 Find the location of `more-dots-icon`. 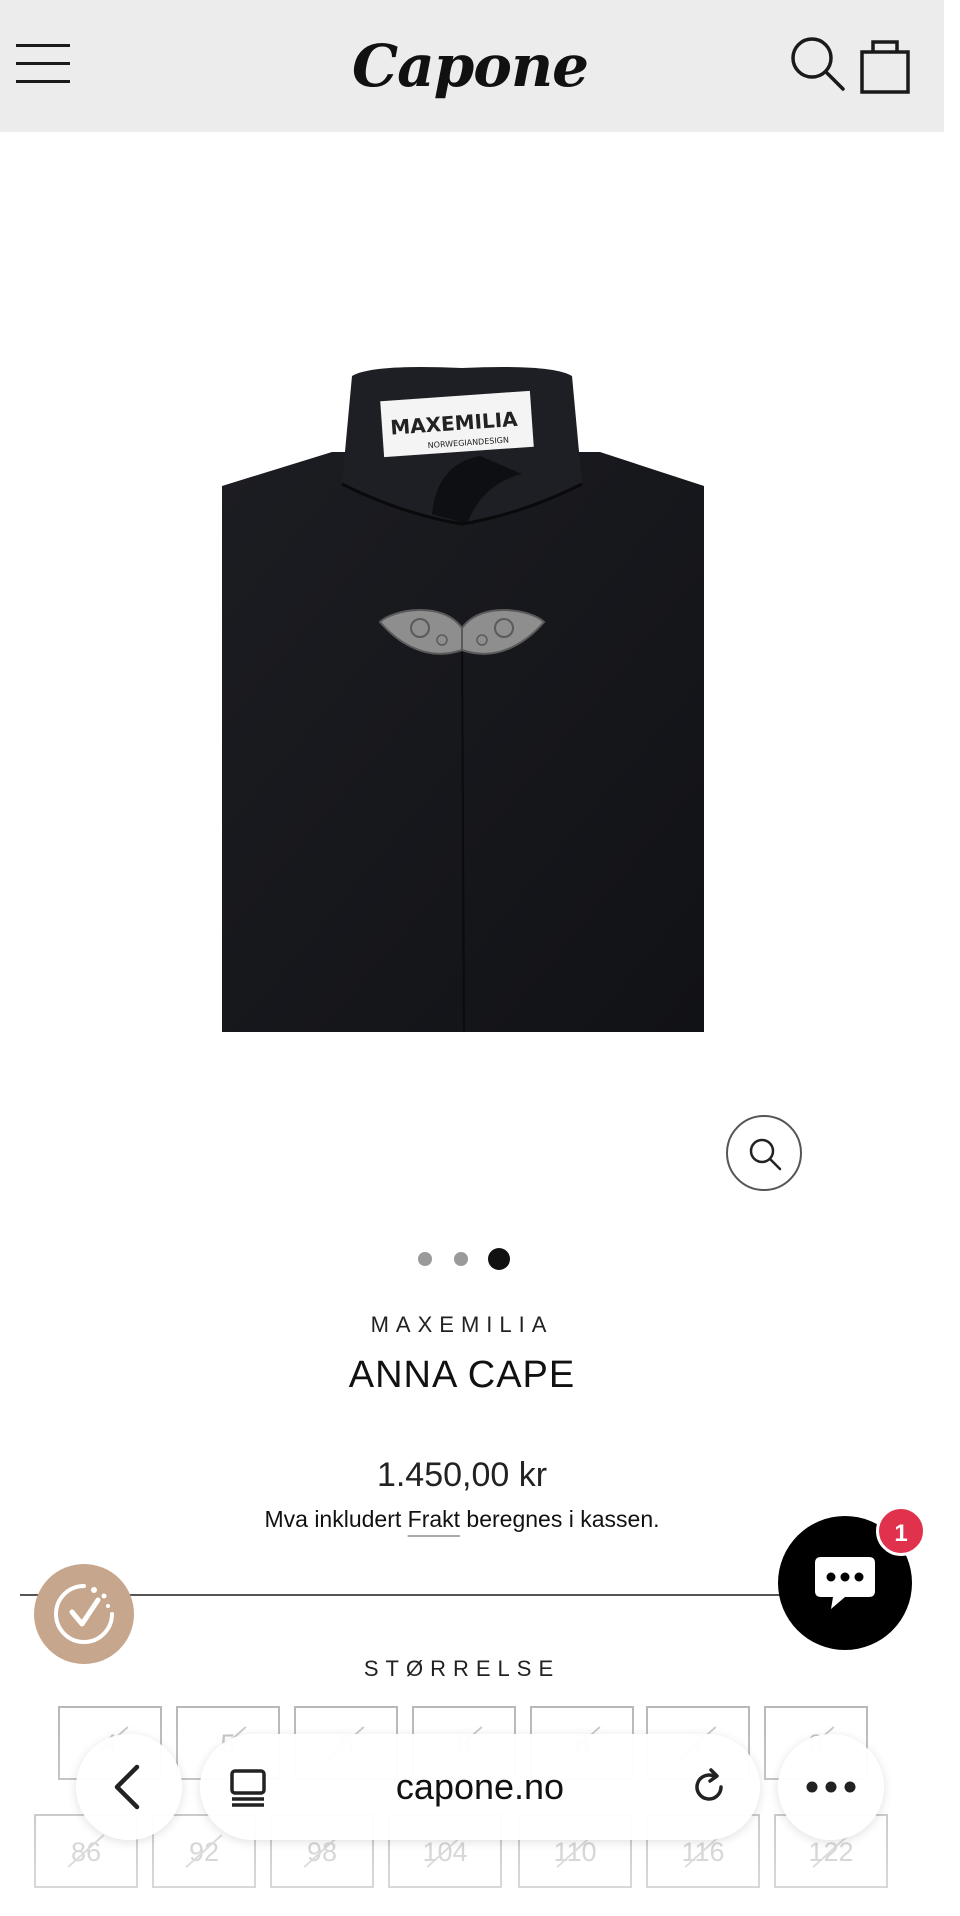

more-dots-icon is located at coordinates (831, 1787).